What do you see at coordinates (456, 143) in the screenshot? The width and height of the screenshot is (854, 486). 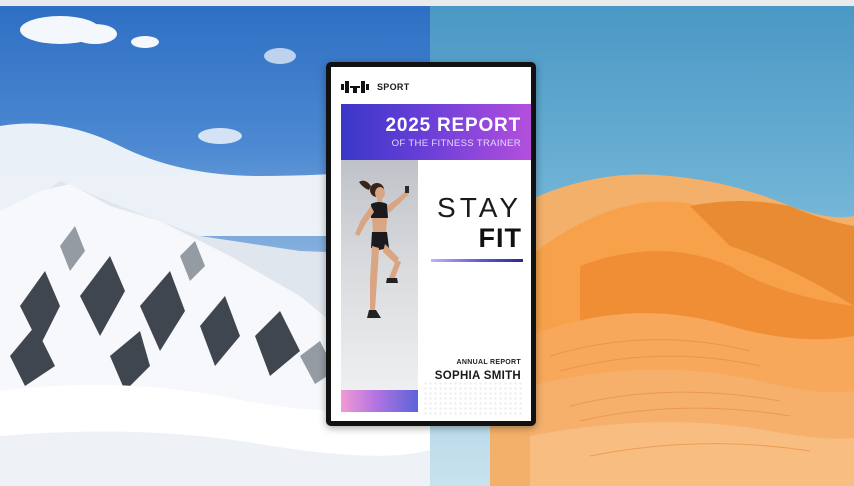 I see `banner-subtitle: OF THE FITNESS TRAINER` at bounding box center [456, 143].